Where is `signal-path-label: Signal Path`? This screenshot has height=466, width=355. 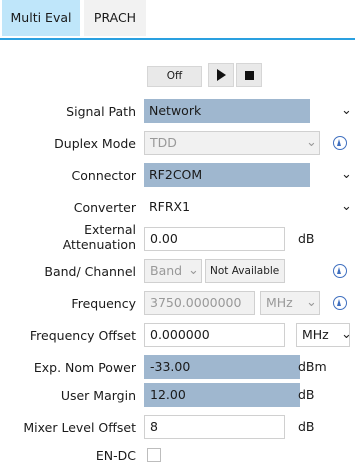
signal-path-label: Signal Path is located at coordinates (101, 111).